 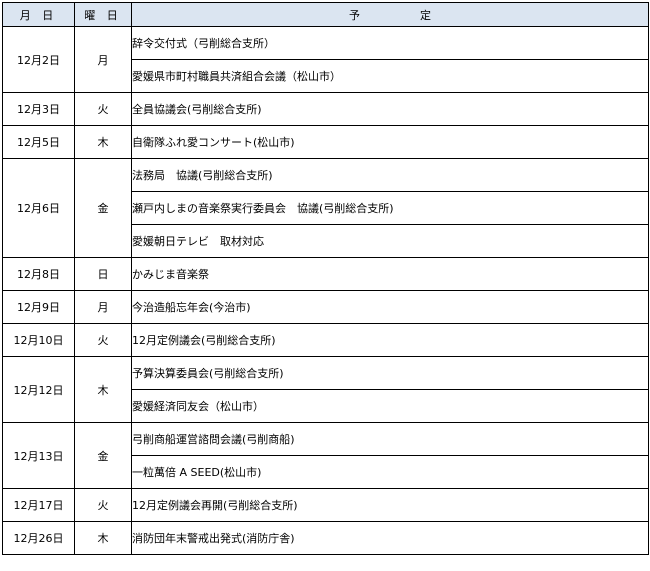 I want to click on table-row: 12月12日木予算決算委員会(弓削総合支所), so click(x=325, y=389).